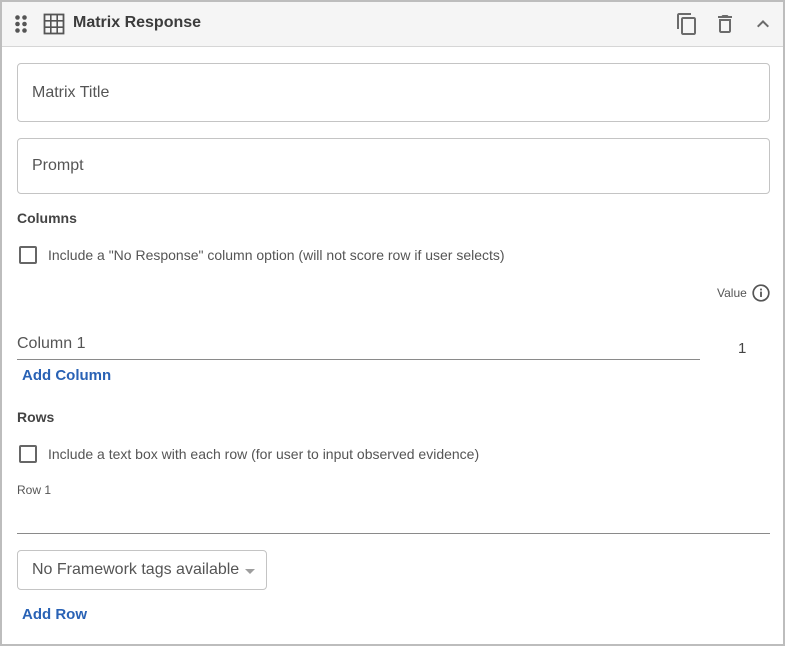 Image resolution: width=785 pixels, height=646 pixels. What do you see at coordinates (66, 375) in the screenshot?
I see `add-column-button: Add Column` at bounding box center [66, 375].